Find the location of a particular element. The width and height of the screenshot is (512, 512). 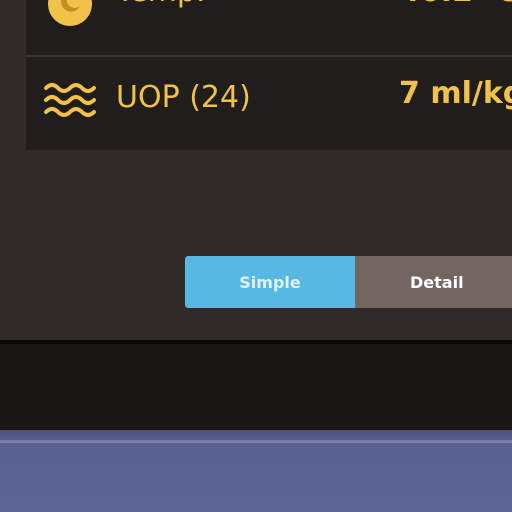

view-mode-toggle: Simple Detail is located at coordinates (348, 282).